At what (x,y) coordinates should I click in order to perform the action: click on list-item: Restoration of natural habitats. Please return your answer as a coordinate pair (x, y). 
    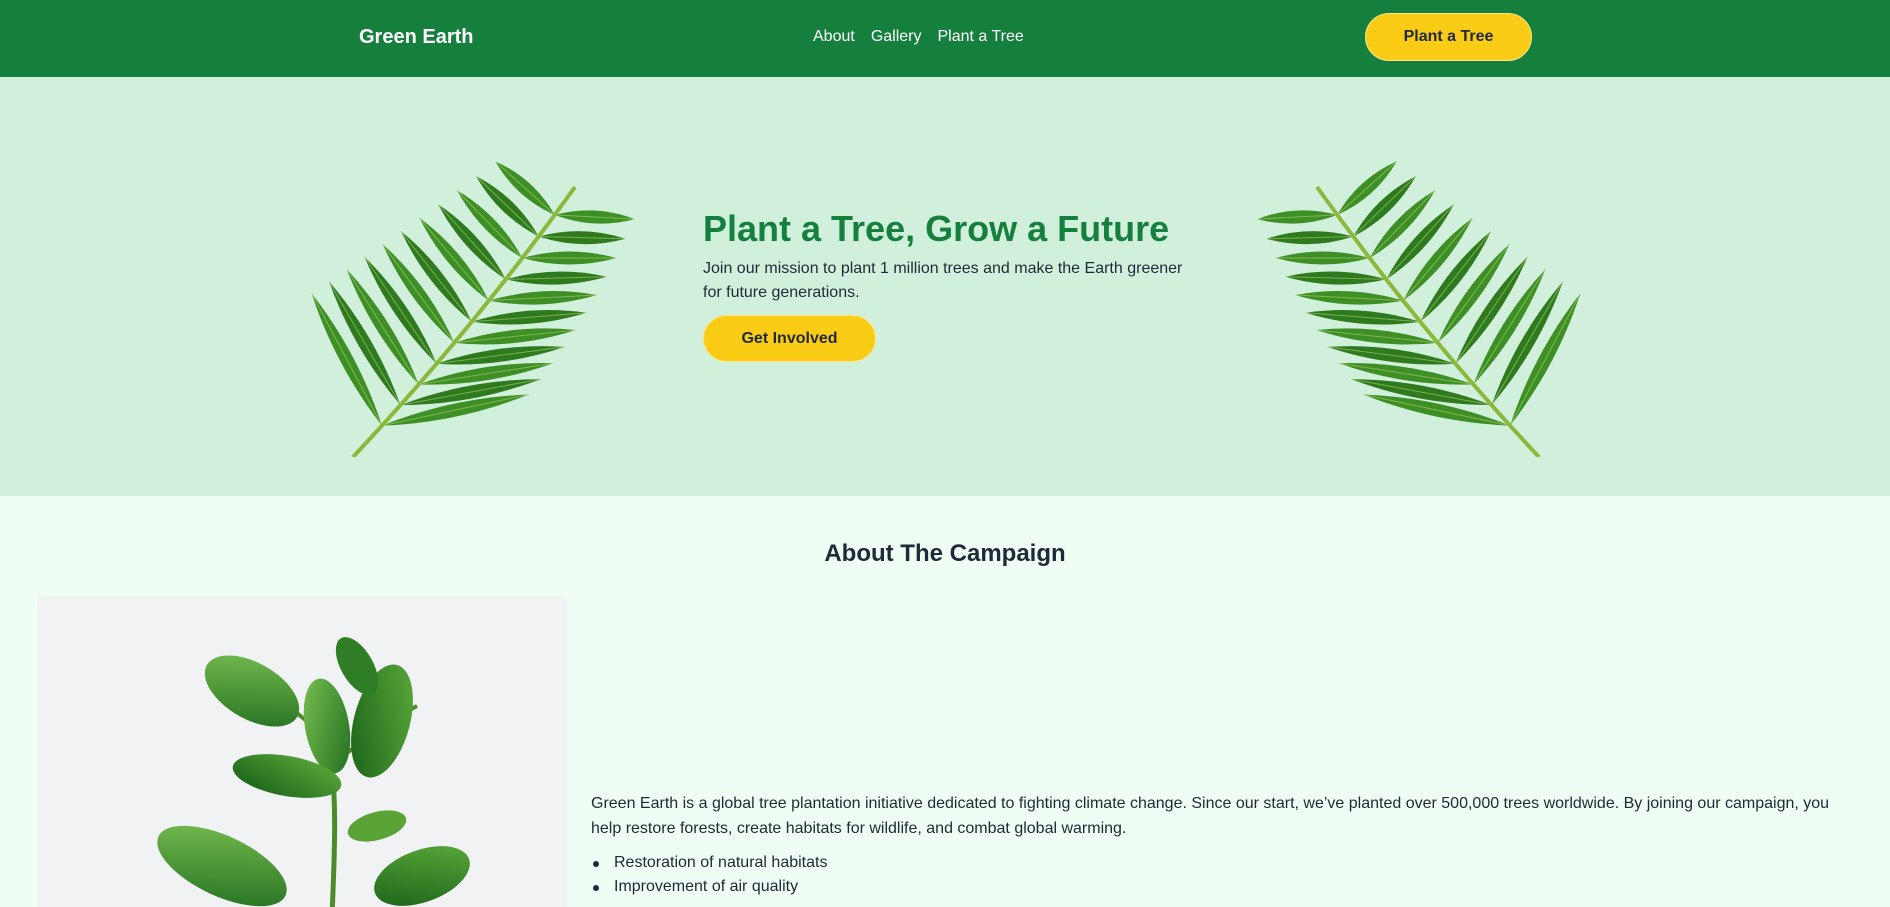
    Looking at the image, I should click on (1221, 863).